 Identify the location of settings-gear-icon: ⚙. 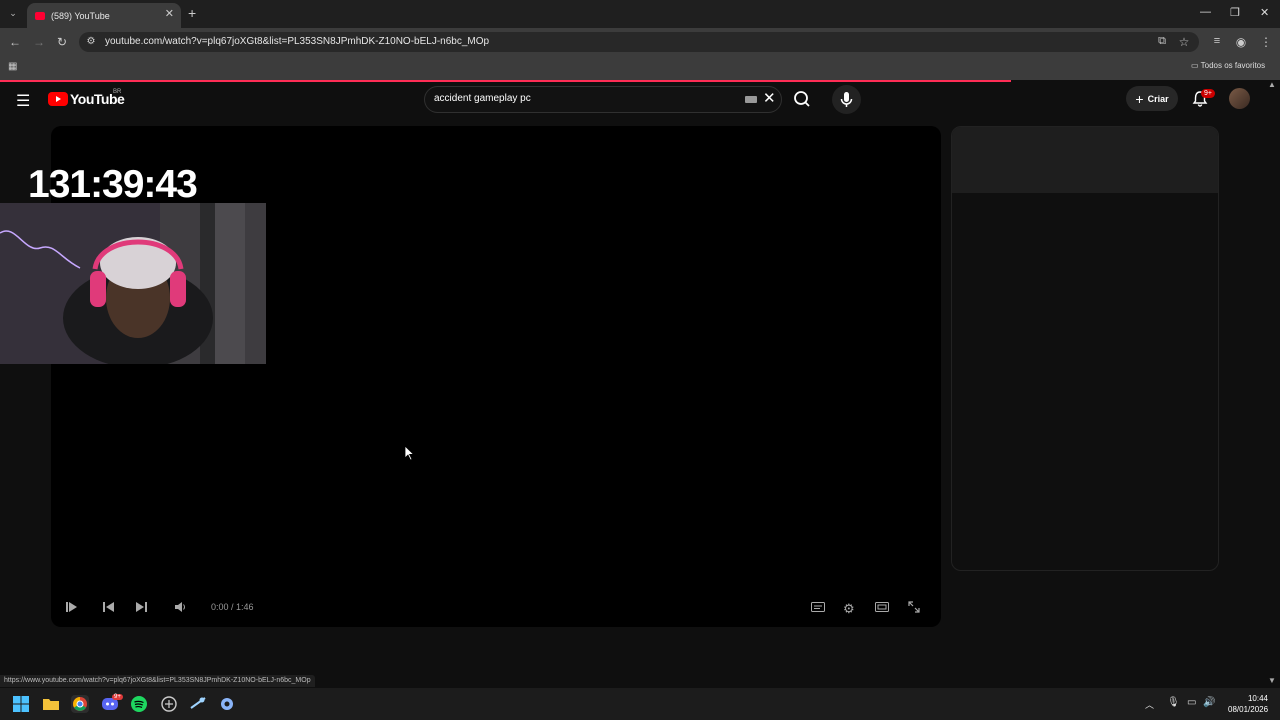
(849, 609).